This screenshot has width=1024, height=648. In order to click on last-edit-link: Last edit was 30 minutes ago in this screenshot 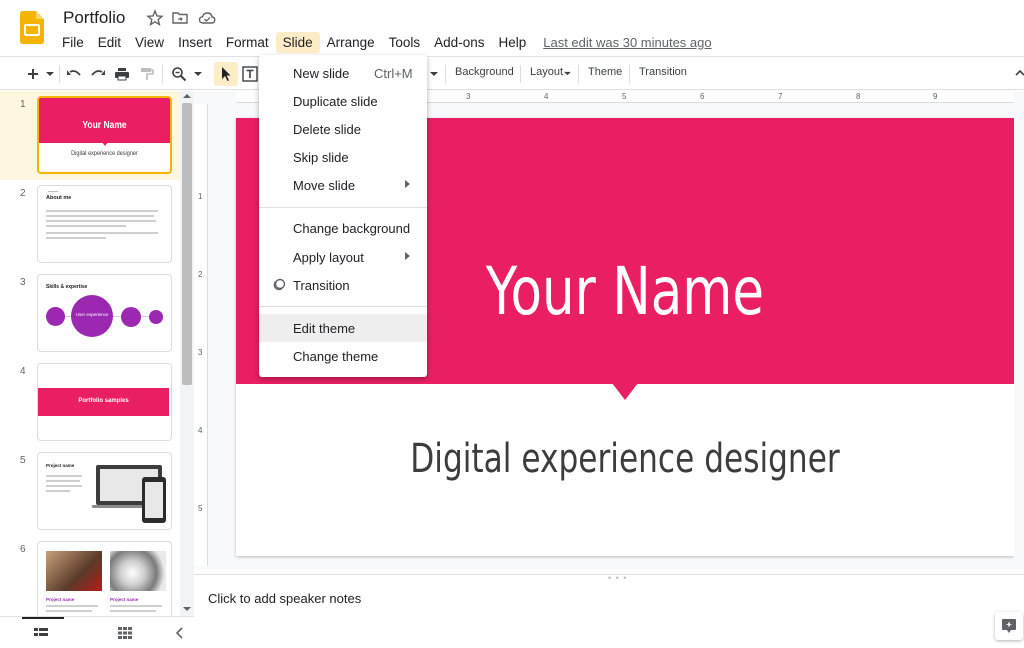, I will do `click(627, 42)`.